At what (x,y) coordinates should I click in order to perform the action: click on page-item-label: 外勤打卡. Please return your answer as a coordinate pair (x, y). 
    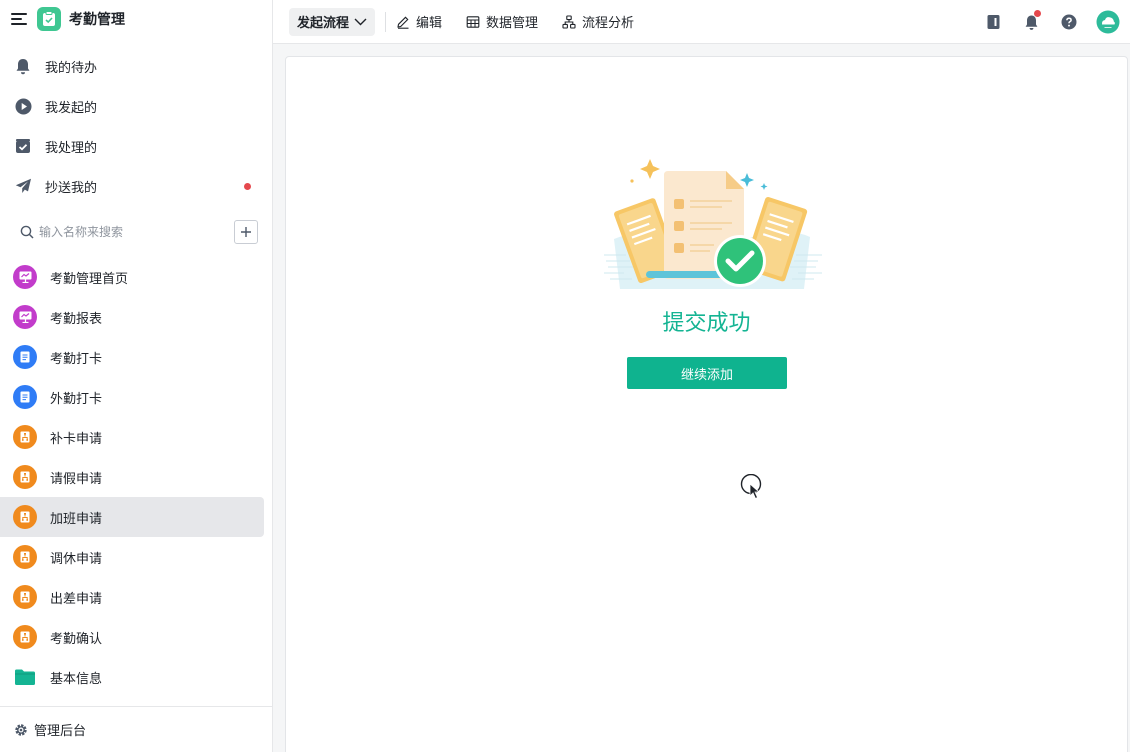
    Looking at the image, I should click on (76, 399).